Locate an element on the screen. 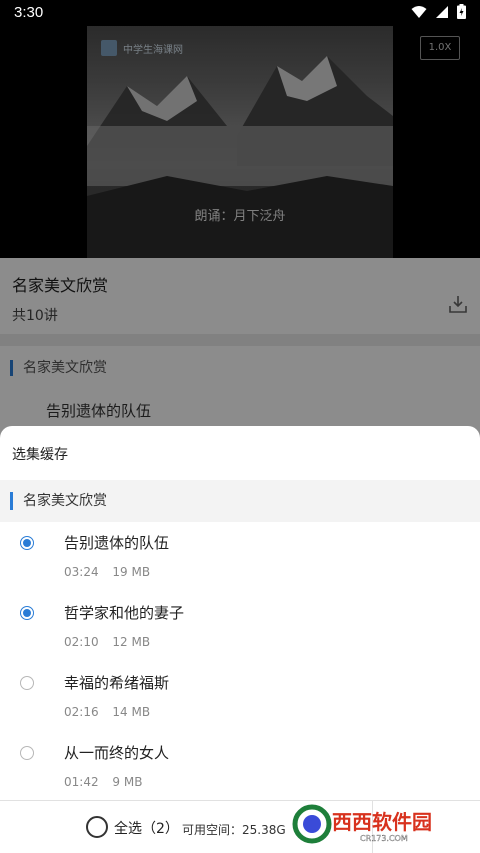 This screenshot has height=853, width=480. episode-duration: 02:10 is located at coordinates (81, 642).